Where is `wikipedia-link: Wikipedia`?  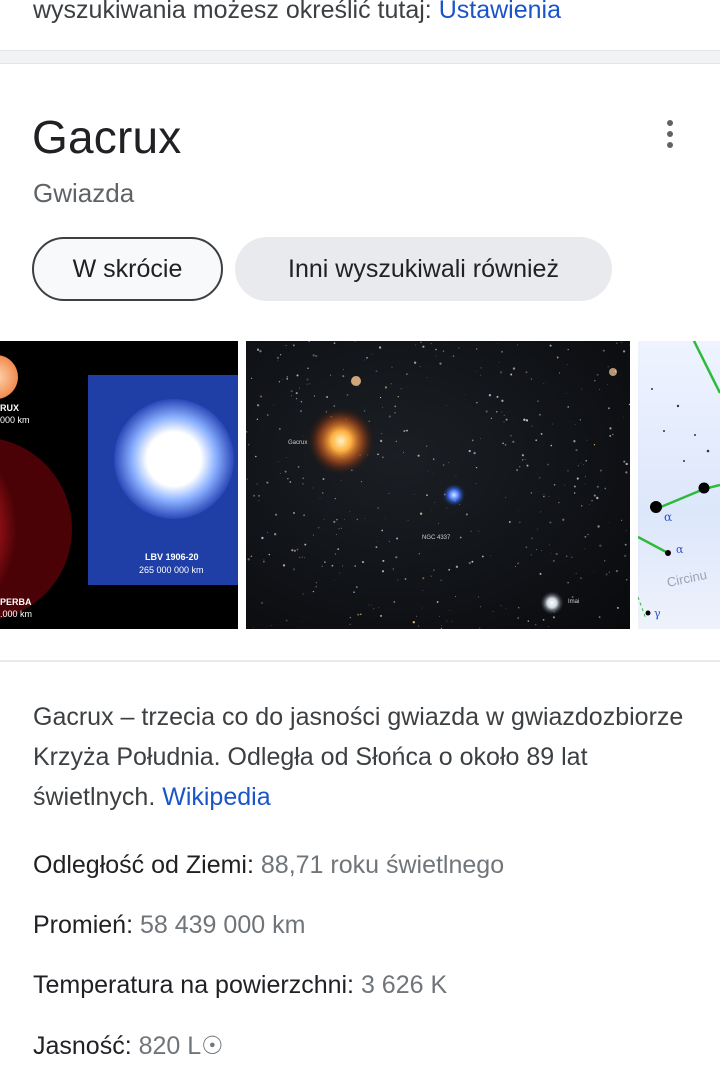
wikipedia-link: Wikipedia is located at coordinates (216, 797).